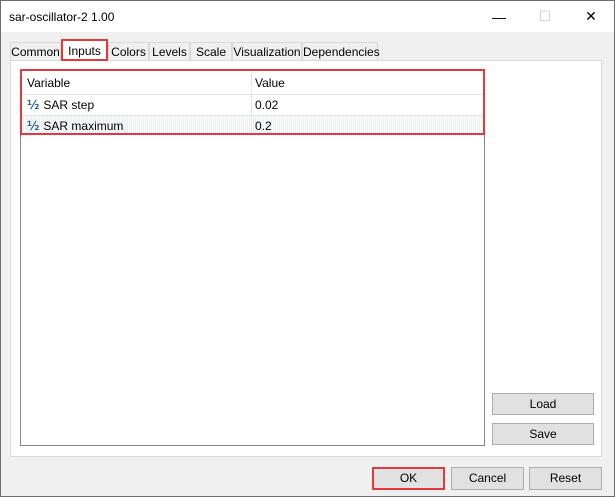 The image size is (615, 497). I want to click on tab-colors: Colors, so click(128, 51).